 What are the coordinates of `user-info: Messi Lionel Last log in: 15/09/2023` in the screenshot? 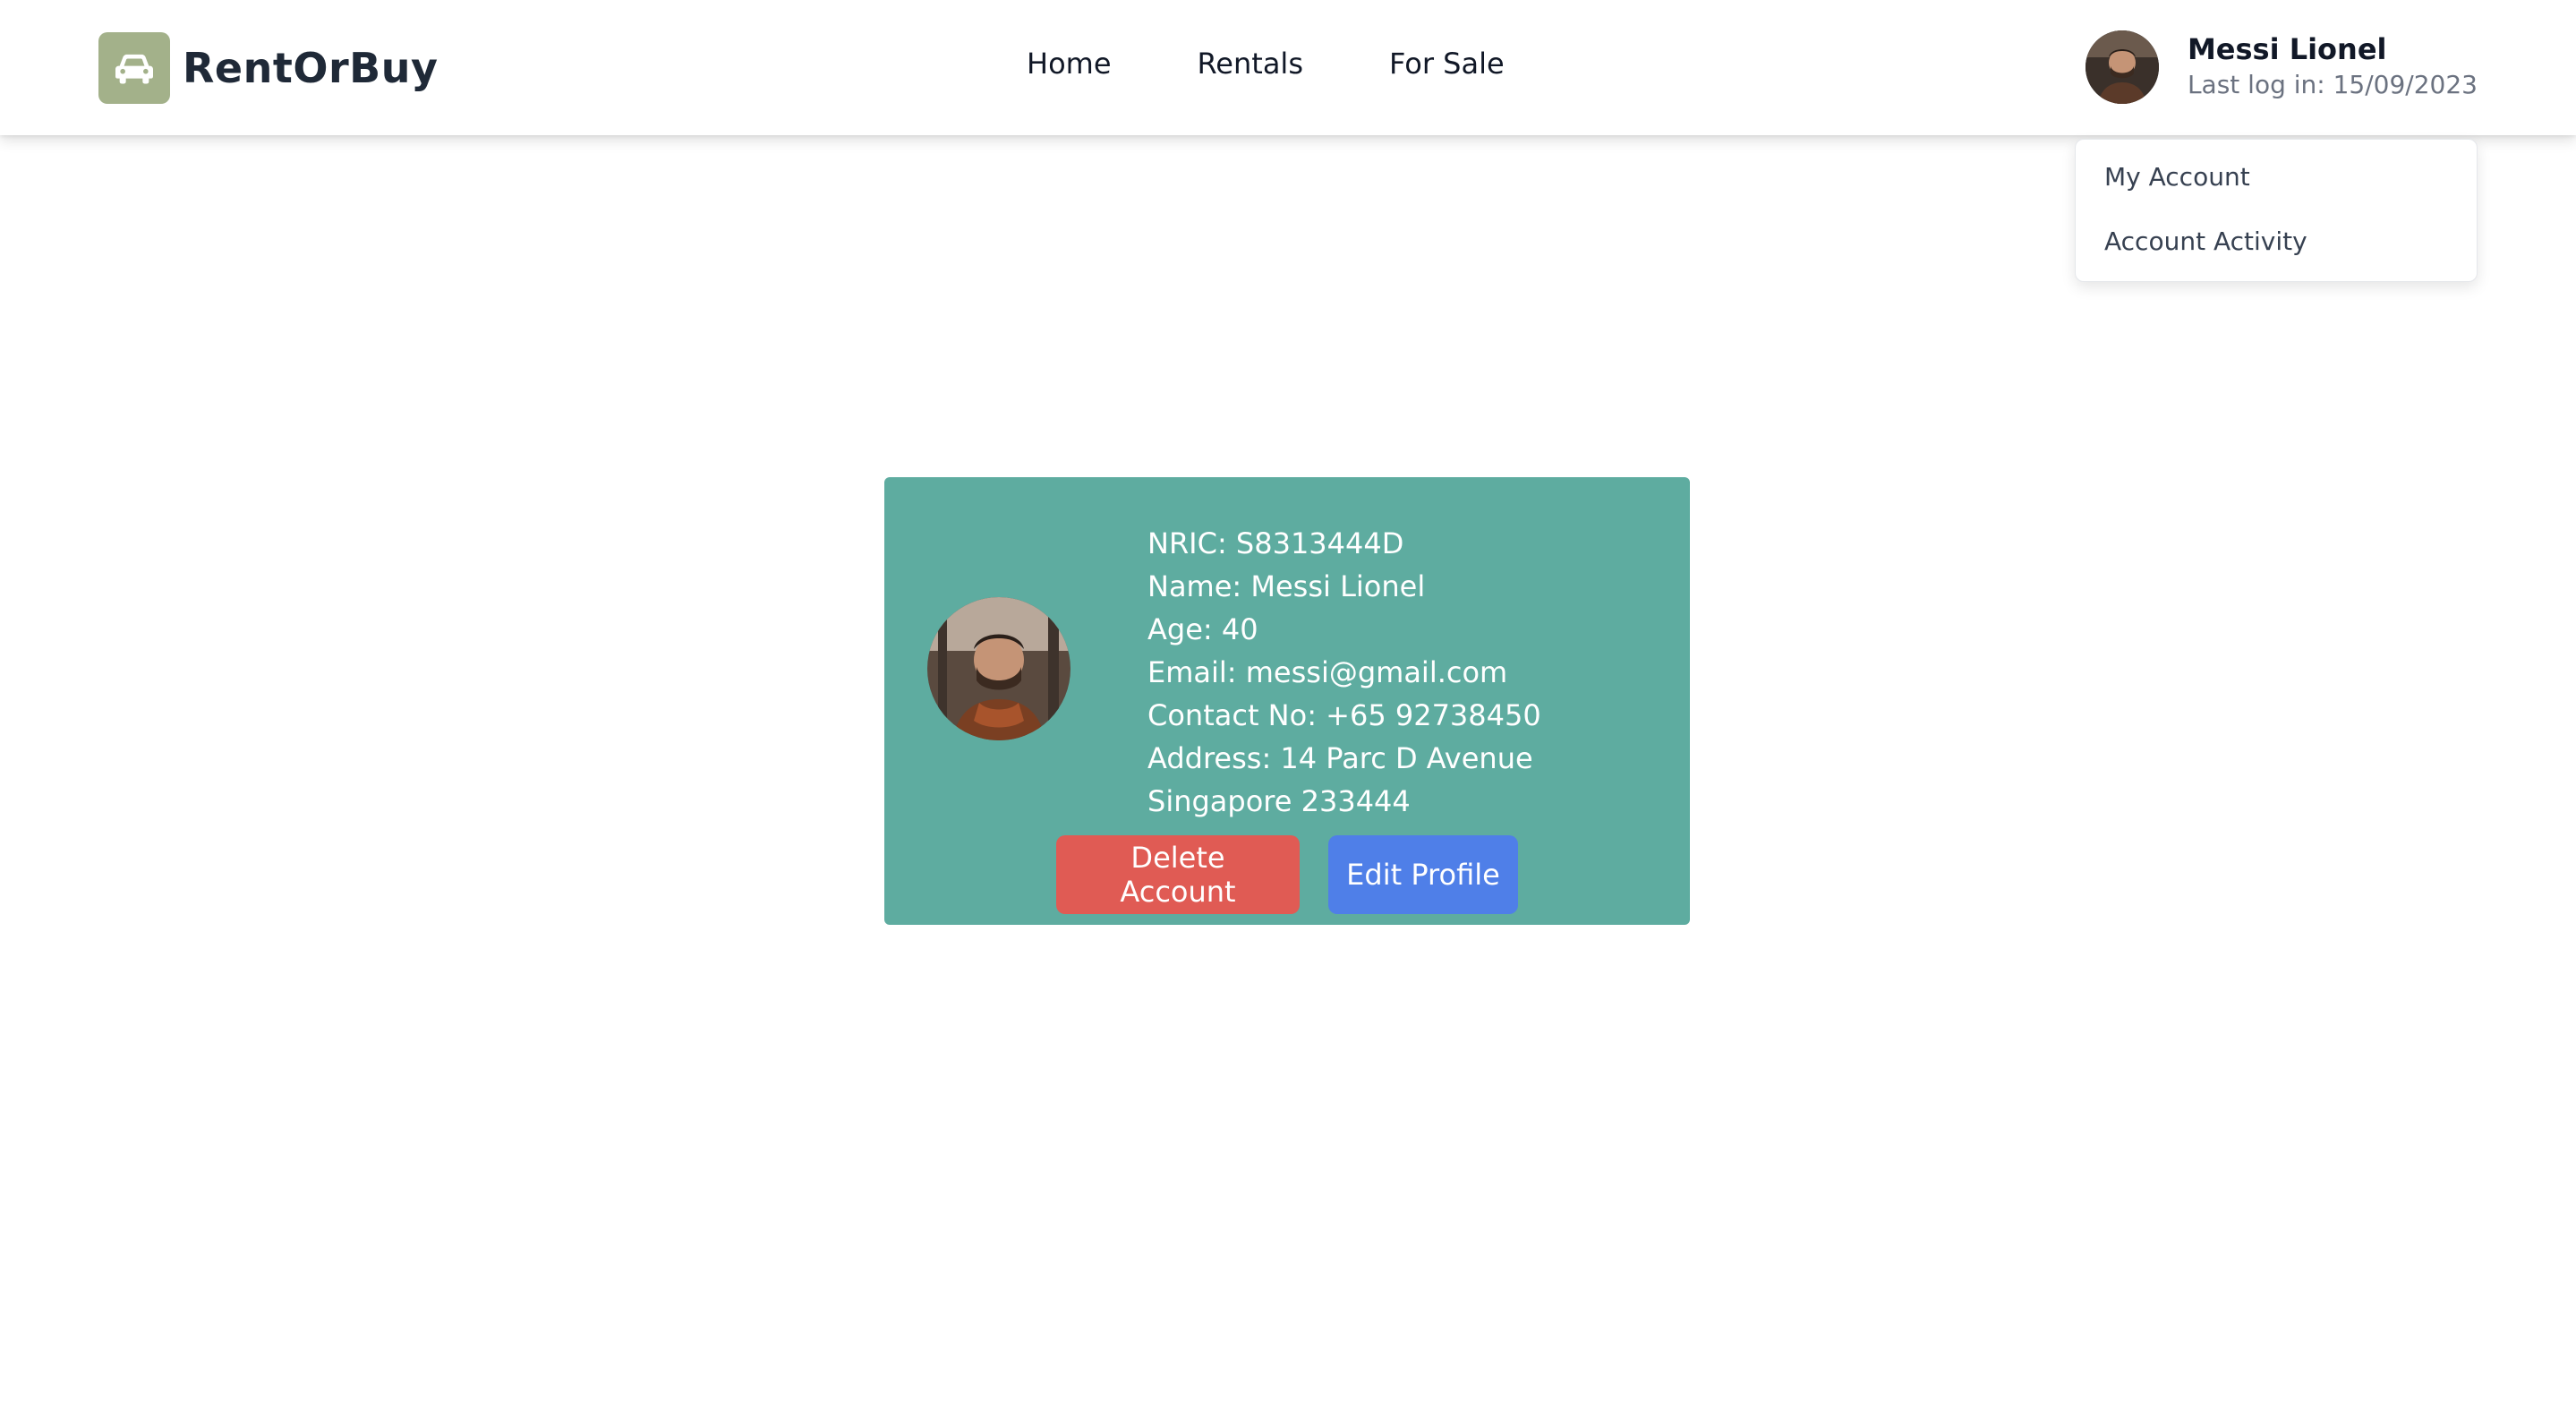 It's located at (2333, 67).